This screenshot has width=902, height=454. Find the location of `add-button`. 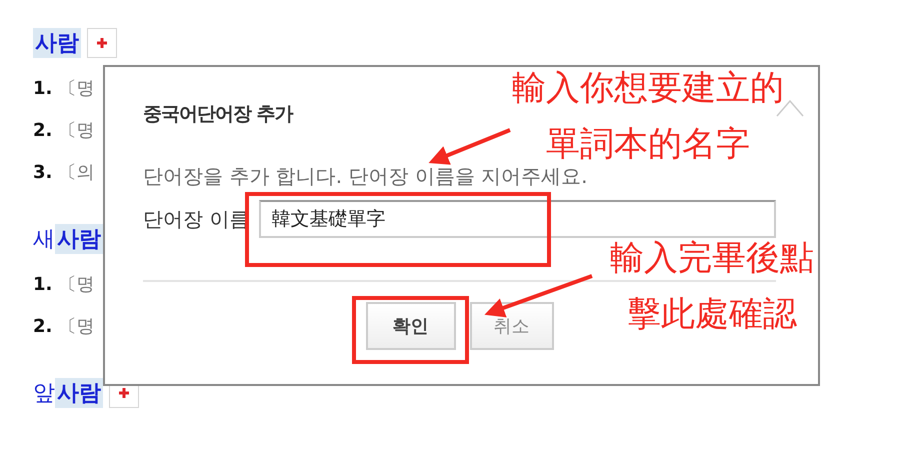

add-button is located at coordinates (102, 43).